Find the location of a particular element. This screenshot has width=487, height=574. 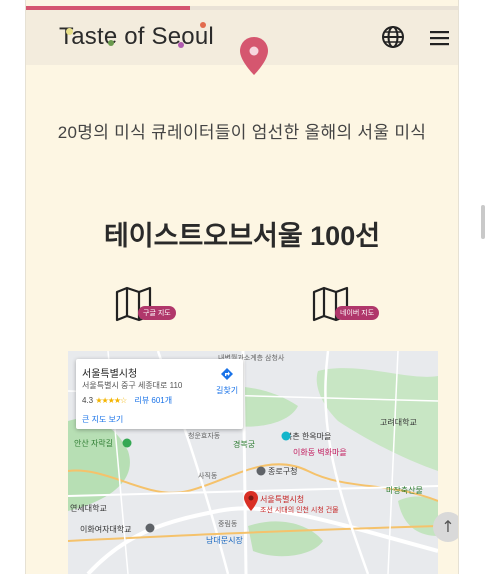

place-address: 서울특별시 중구 세종대로 110 is located at coordinates (132, 385).